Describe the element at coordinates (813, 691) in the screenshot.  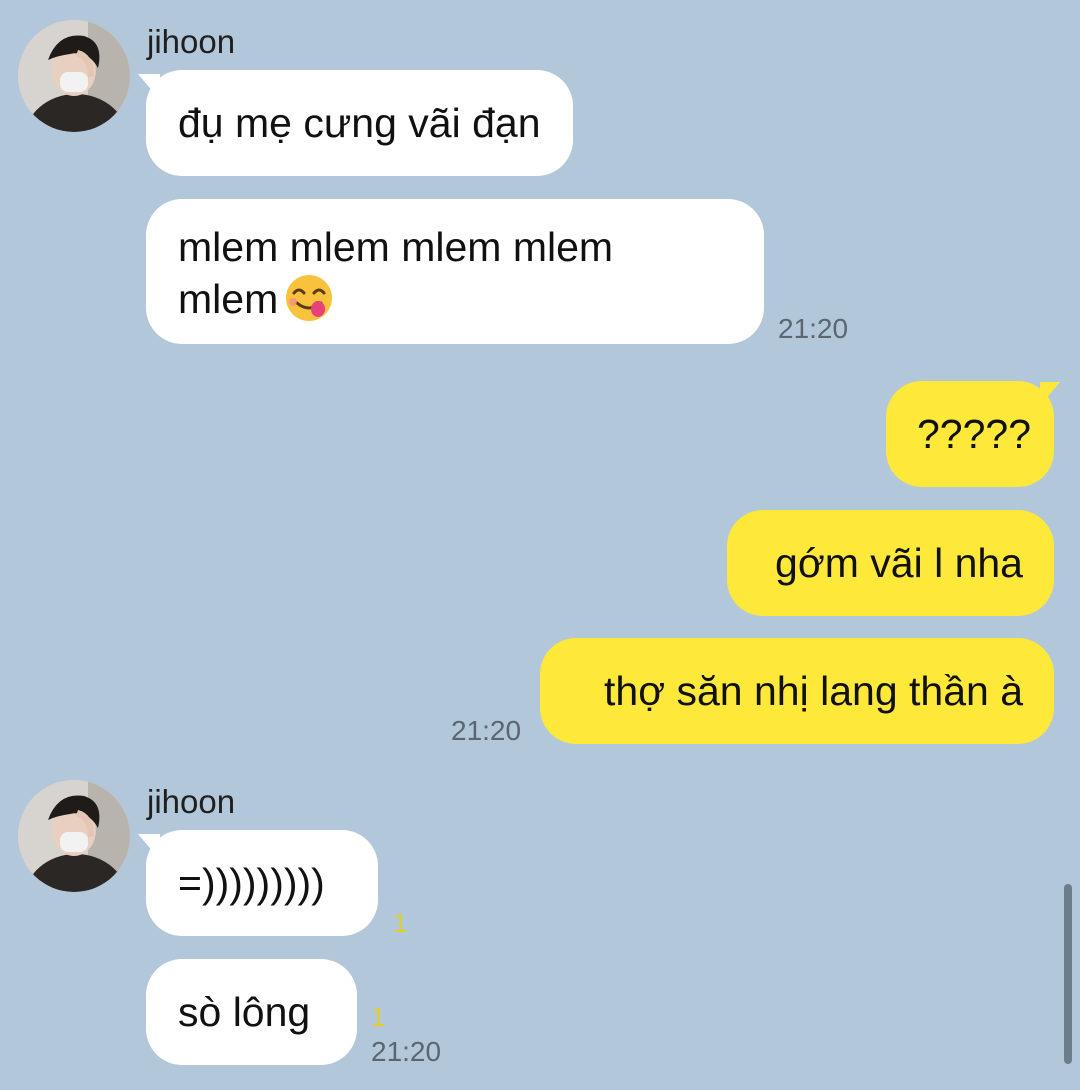
I see `message-text: thợ săn nhị lang thần à` at that location.